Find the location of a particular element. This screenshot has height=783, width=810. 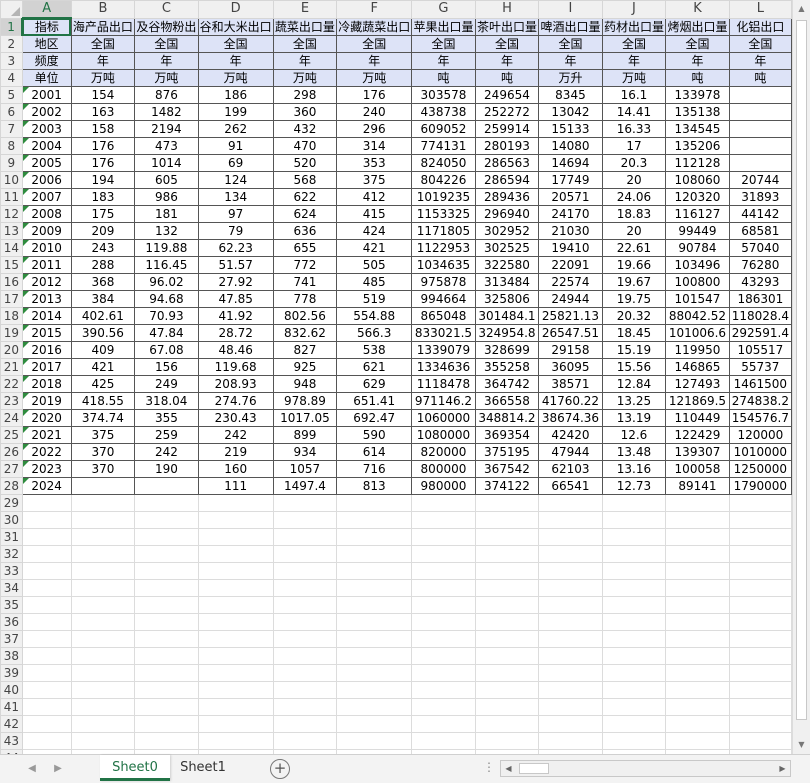

data-cell: 67.08 is located at coordinates (166, 350).